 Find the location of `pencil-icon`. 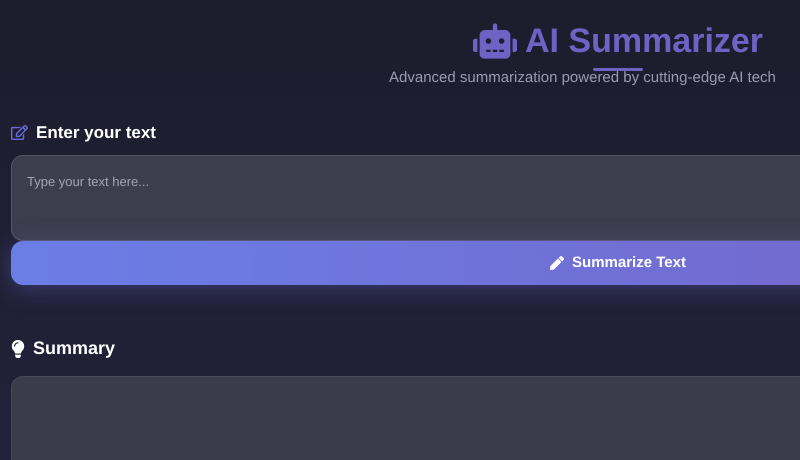

pencil-icon is located at coordinates (557, 263).